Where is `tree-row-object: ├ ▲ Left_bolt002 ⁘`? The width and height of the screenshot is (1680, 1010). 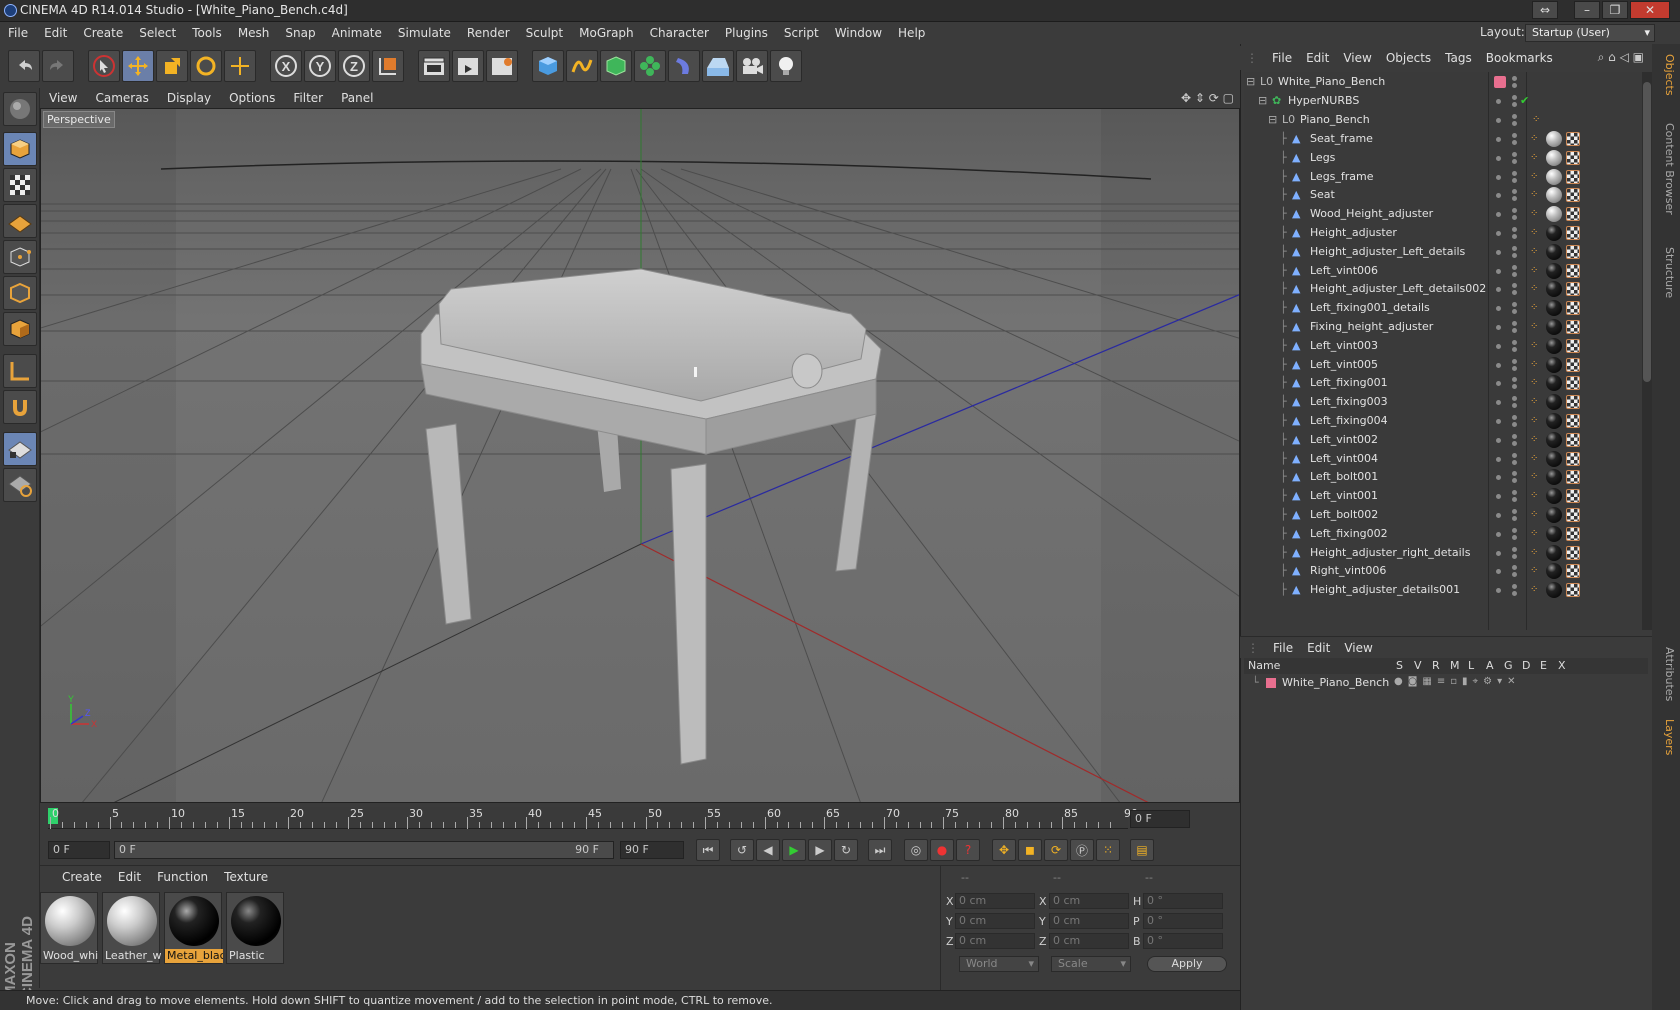 tree-row-object: ├ ▲ Left_bolt002 ⁘ is located at coordinates (1441, 515).